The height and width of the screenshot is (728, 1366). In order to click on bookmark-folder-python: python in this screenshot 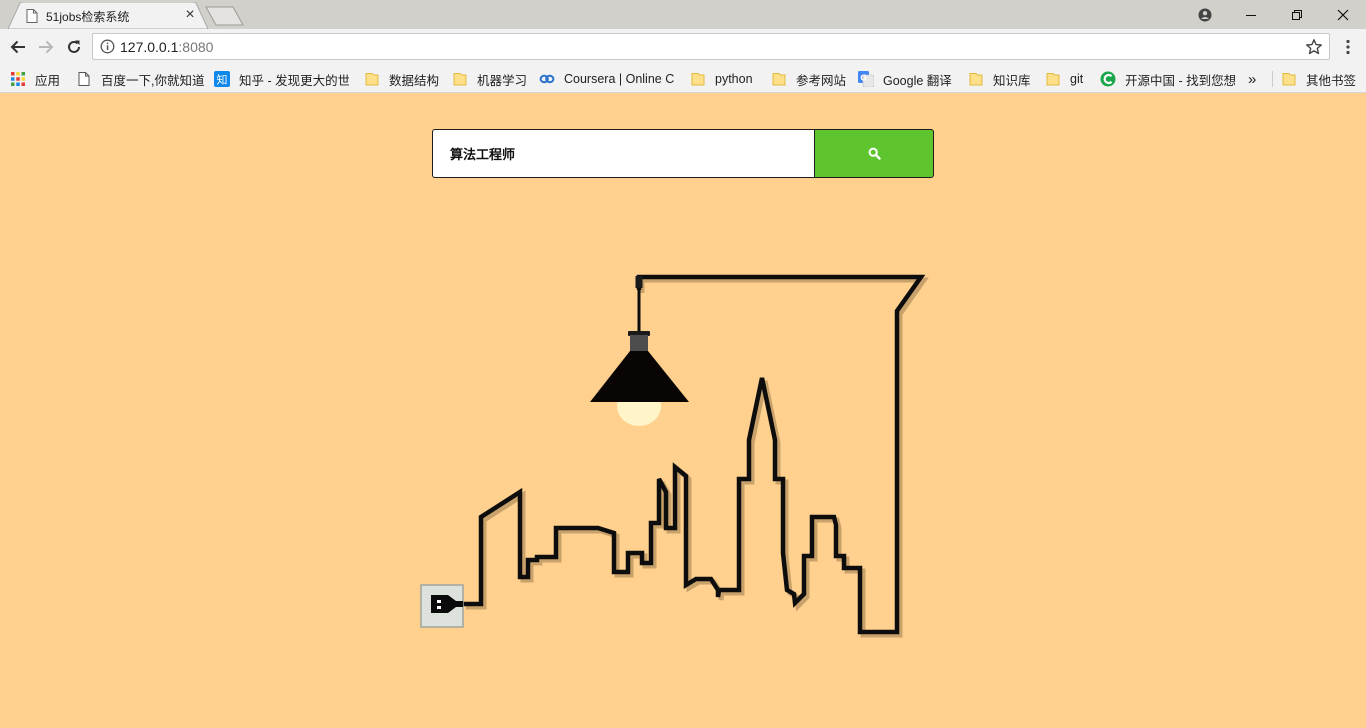, I will do `click(721, 79)`.